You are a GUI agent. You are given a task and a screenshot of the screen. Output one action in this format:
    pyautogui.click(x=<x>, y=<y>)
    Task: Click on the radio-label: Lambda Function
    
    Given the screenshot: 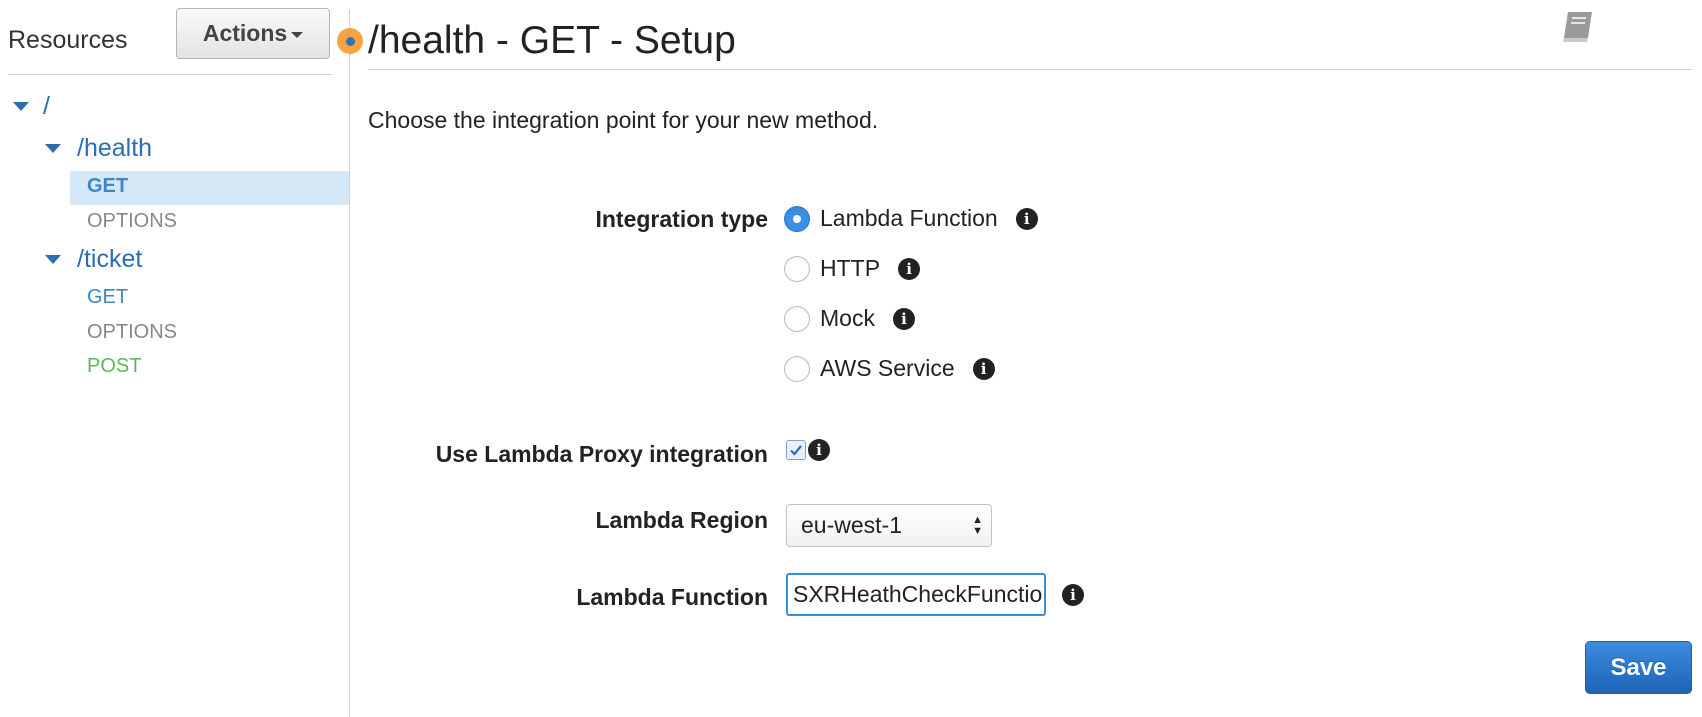 What is the action you would take?
    pyautogui.click(x=909, y=218)
    